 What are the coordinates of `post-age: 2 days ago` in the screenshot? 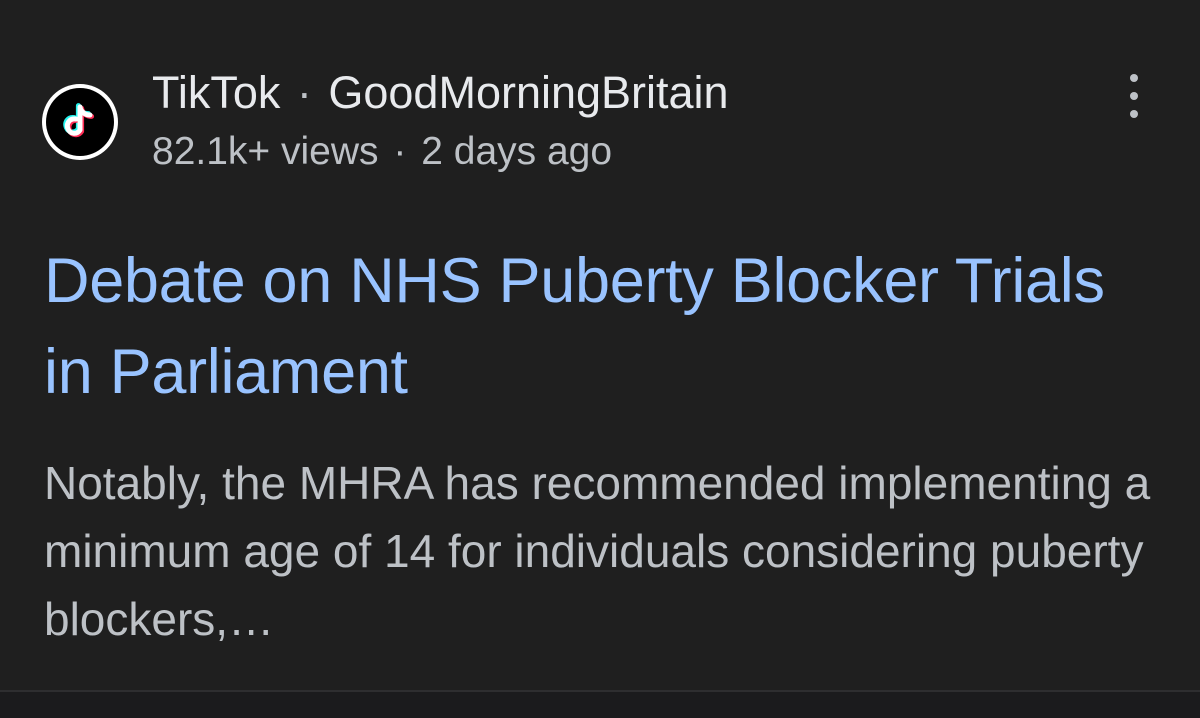 It's located at (517, 151).